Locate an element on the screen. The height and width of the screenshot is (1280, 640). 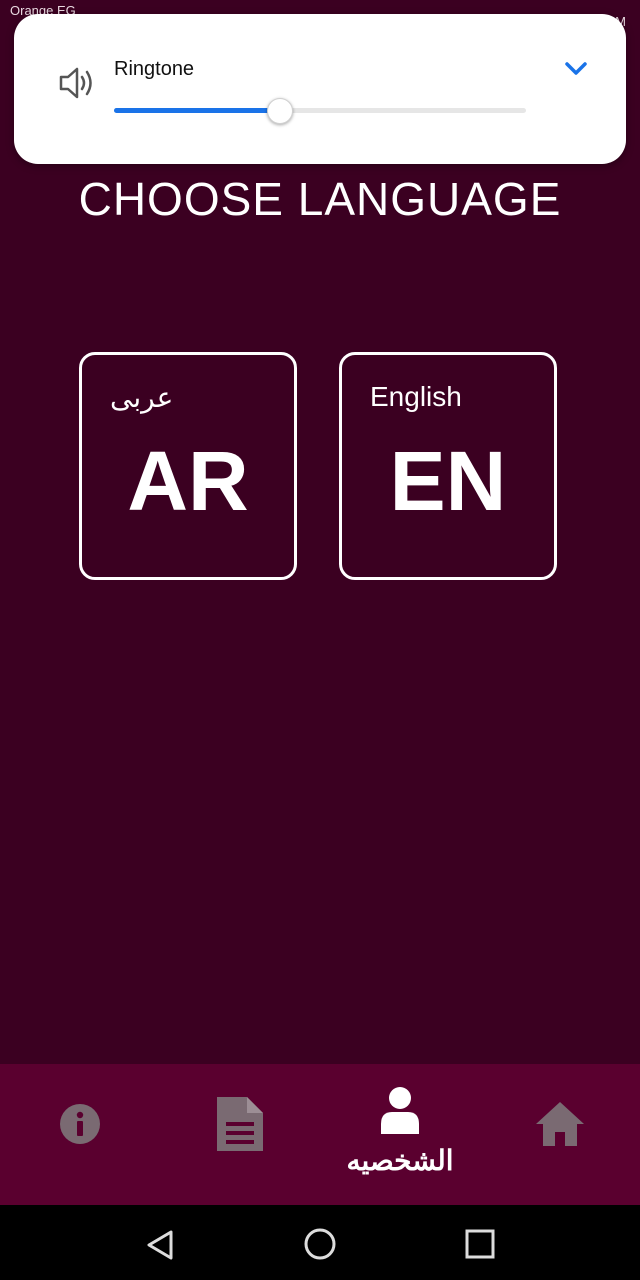
bottom-navigation: الشخصيه is located at coordinates (320, 1134).